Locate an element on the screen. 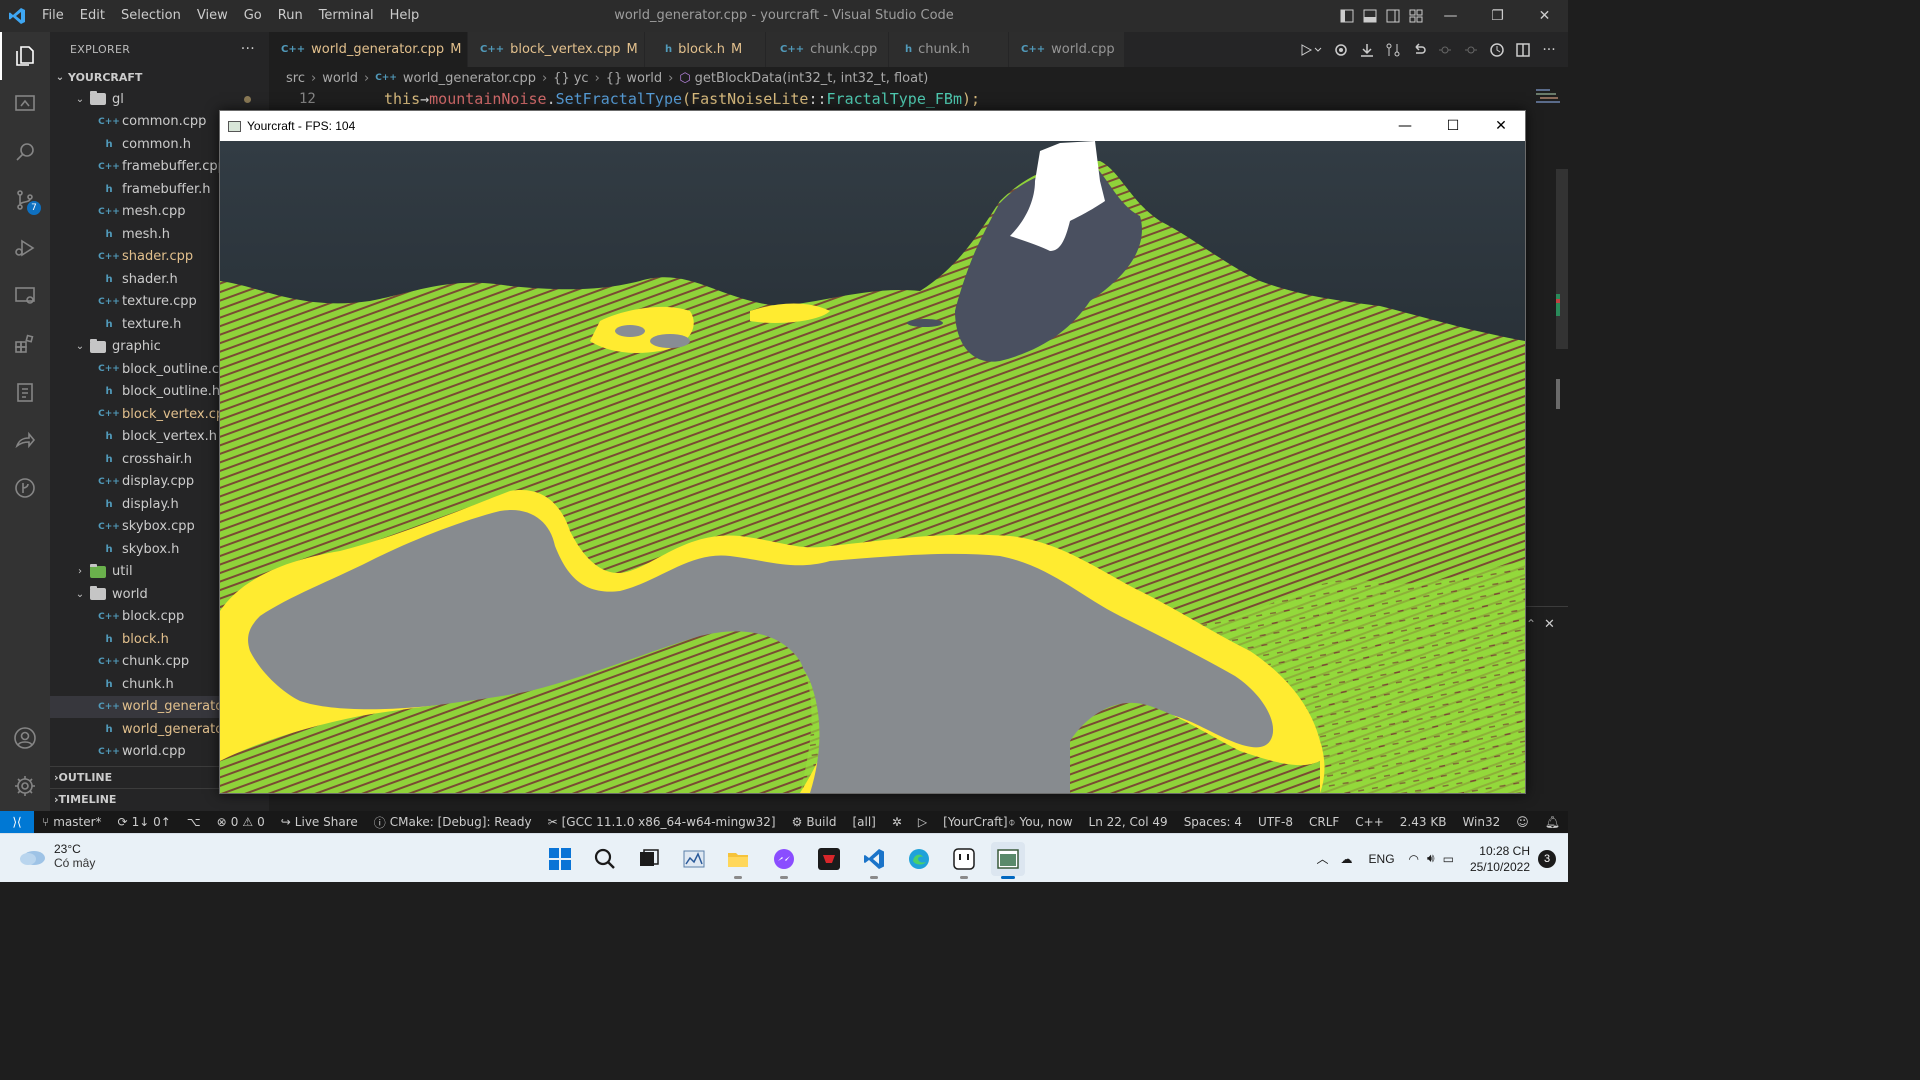 The width and height of the screenshot is (1920, 1080). breadcrumb-src: src is located at coordinates (295, 78).